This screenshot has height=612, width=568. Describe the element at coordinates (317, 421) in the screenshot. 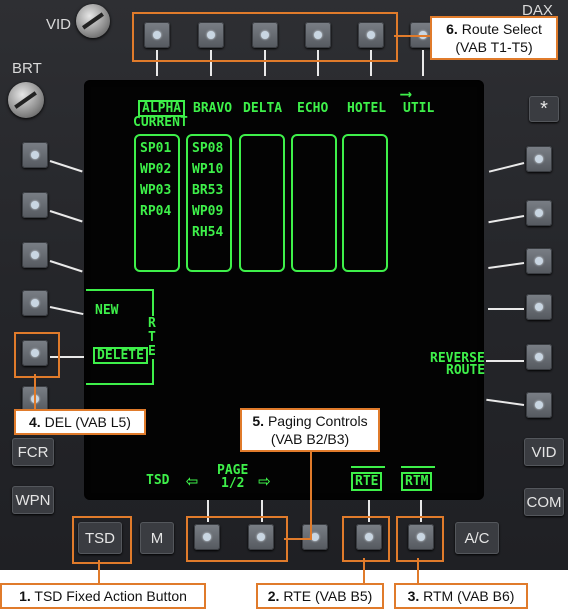

I see `callout-text: Paging Controls` at that location.